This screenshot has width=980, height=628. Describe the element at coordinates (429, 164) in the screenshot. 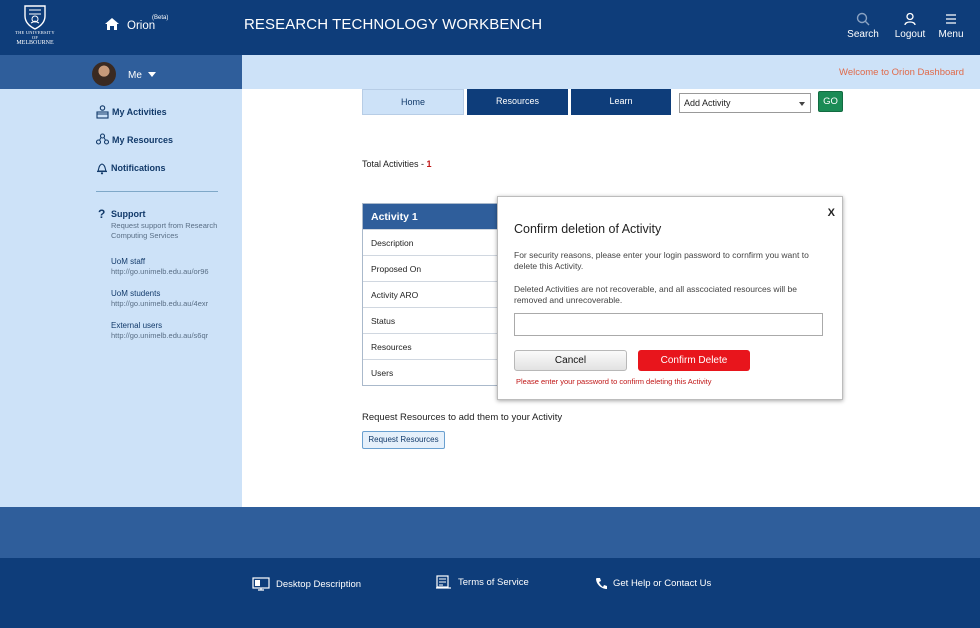

I see `total-activities-count: 1` at that location.